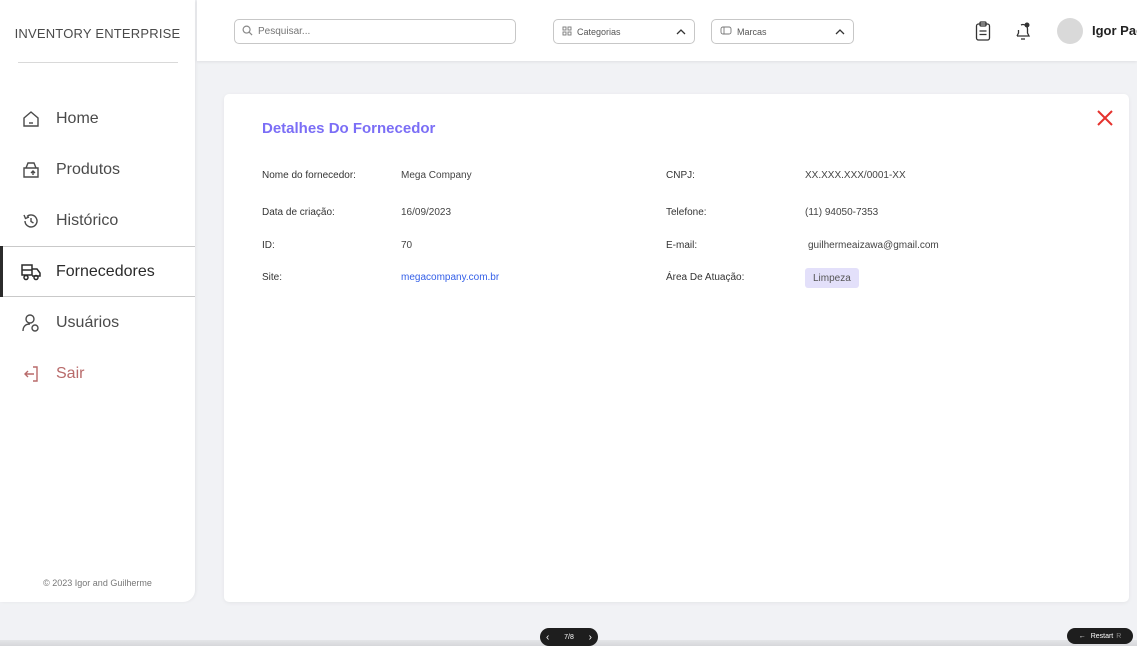 This screenshot has width=1137, height=646. Describe the element at coordinates (268, 245) in the screenshot. I see `id-label: ID:` at that location.